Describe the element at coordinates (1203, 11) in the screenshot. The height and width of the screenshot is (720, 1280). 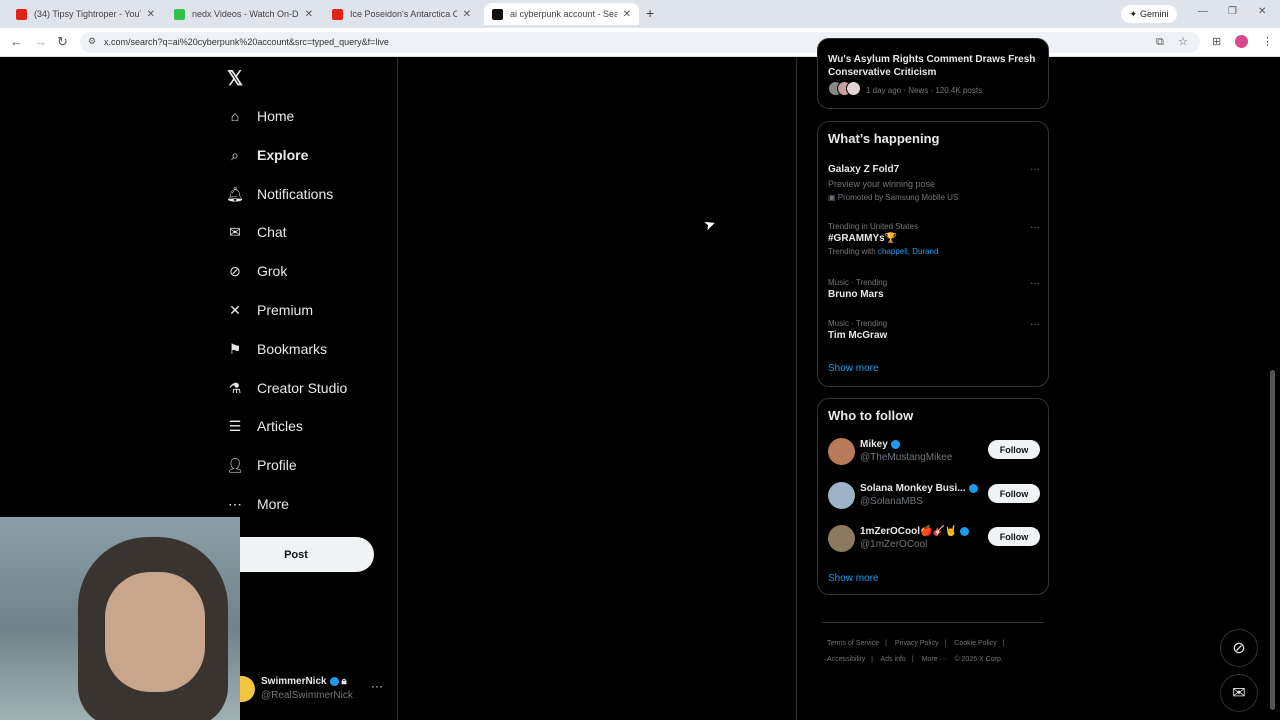
I see `minimize-icon: —` at that location.